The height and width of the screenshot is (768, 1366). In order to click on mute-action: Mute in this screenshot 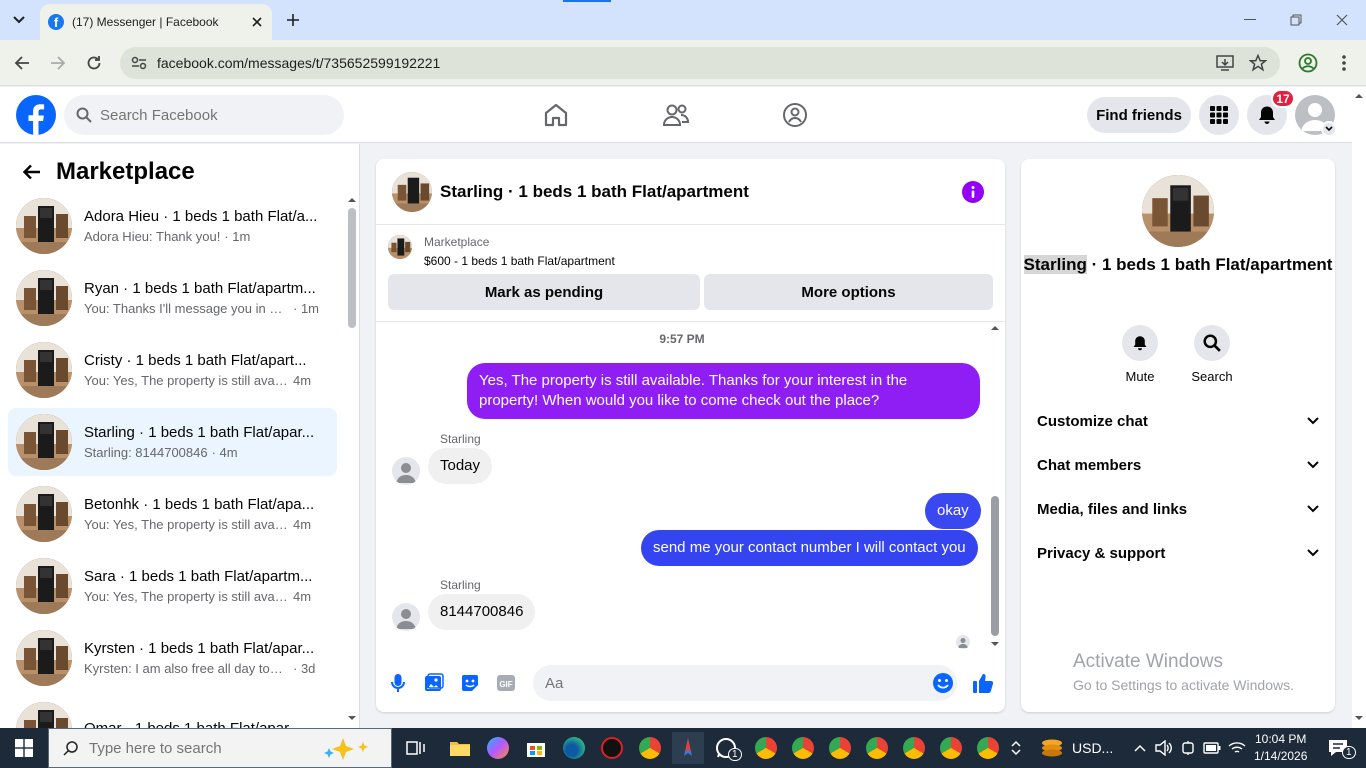, I will do `click(1140, 354)`.